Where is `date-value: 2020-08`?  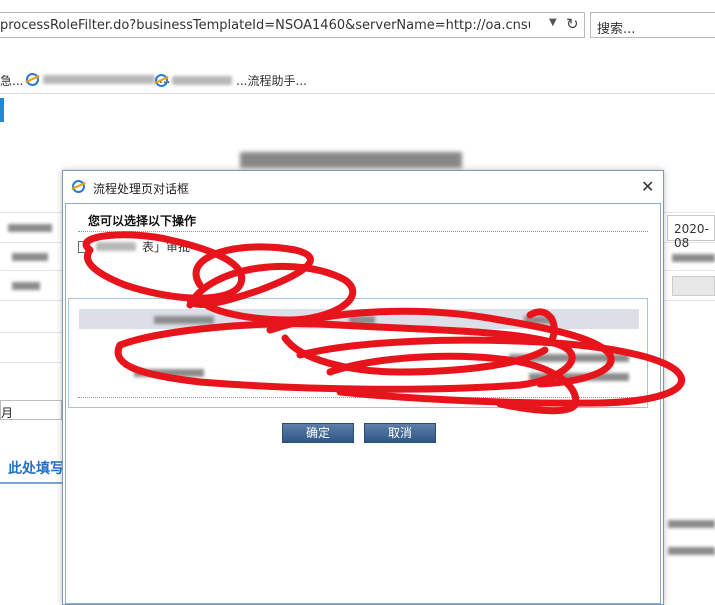
date-value: 2020-08 is located at coordinates (691, 236).